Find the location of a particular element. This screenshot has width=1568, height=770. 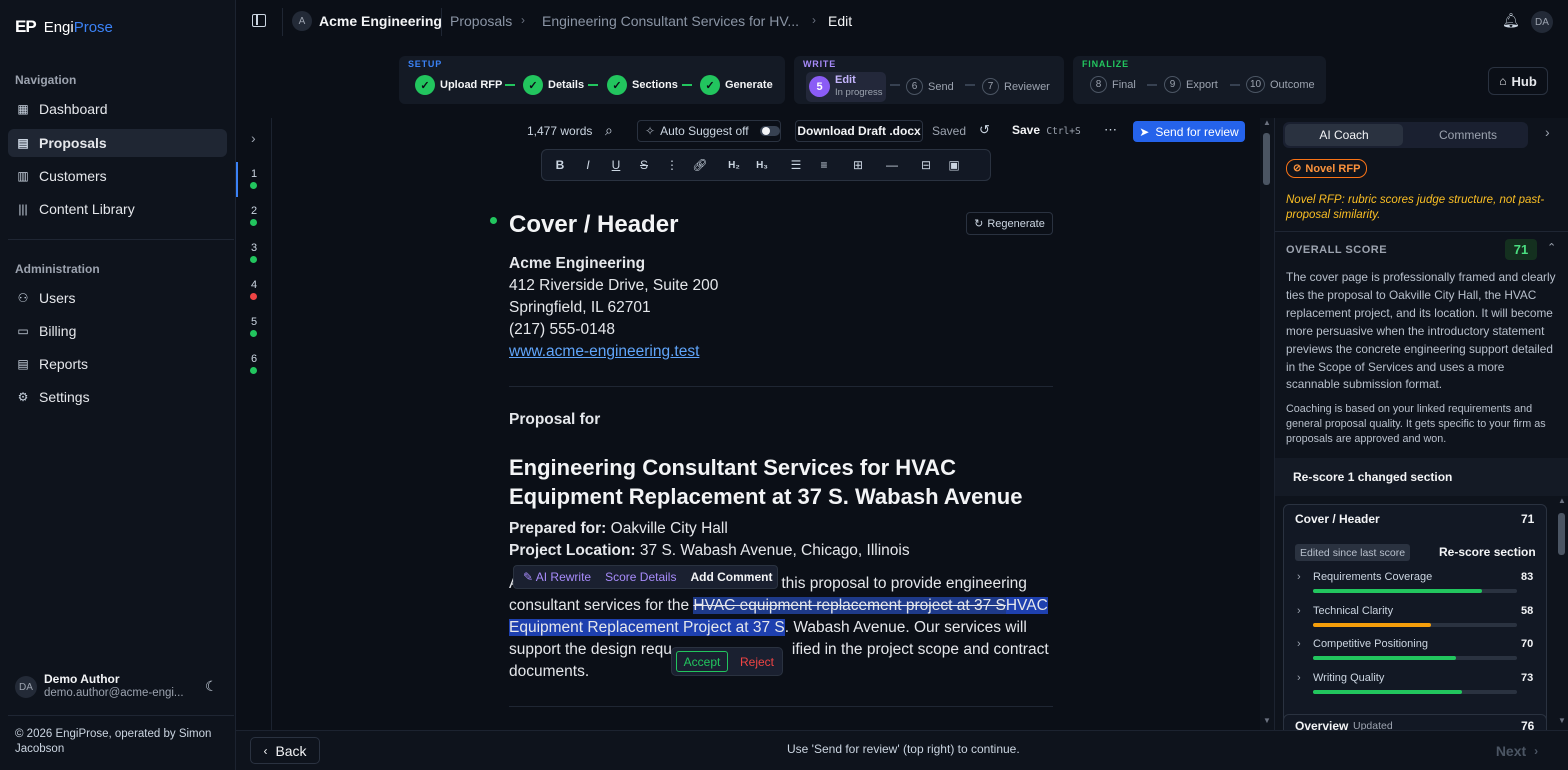

sidebar-item-billing: ▭ Billing is located at coordinates (117, 331).